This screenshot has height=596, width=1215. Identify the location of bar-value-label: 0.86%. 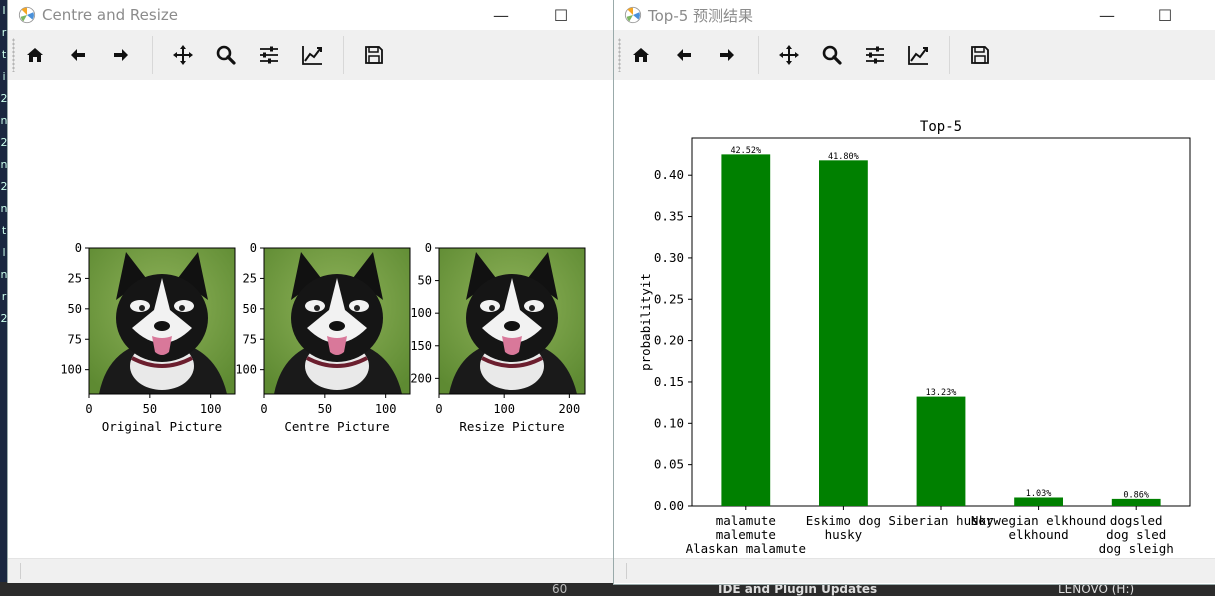
(1136, 495).